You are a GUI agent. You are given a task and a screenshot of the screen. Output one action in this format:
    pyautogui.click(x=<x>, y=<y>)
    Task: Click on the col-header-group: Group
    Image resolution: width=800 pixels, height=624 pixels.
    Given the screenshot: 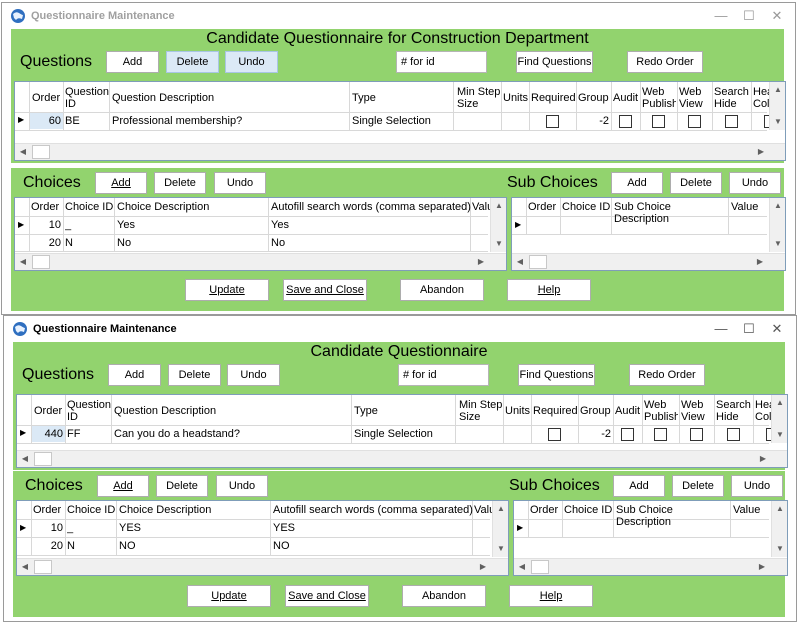 What is the action you would take?
    pyautogui.click(x=597, y=411)
    